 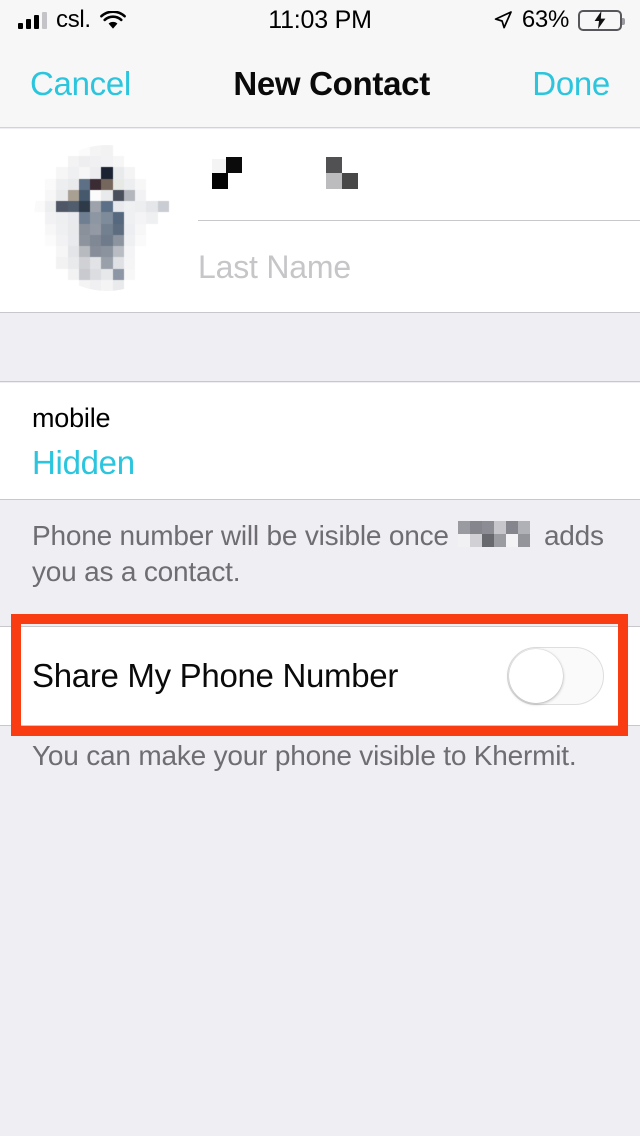 I want to click on cancel-button: Cancel, so click(x=80, y=84).